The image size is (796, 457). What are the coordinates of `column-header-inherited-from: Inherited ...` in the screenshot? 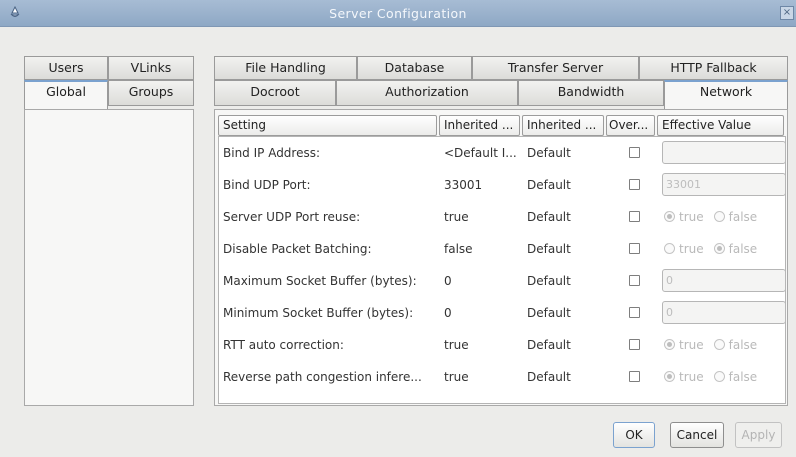 It's located at (563, 125).